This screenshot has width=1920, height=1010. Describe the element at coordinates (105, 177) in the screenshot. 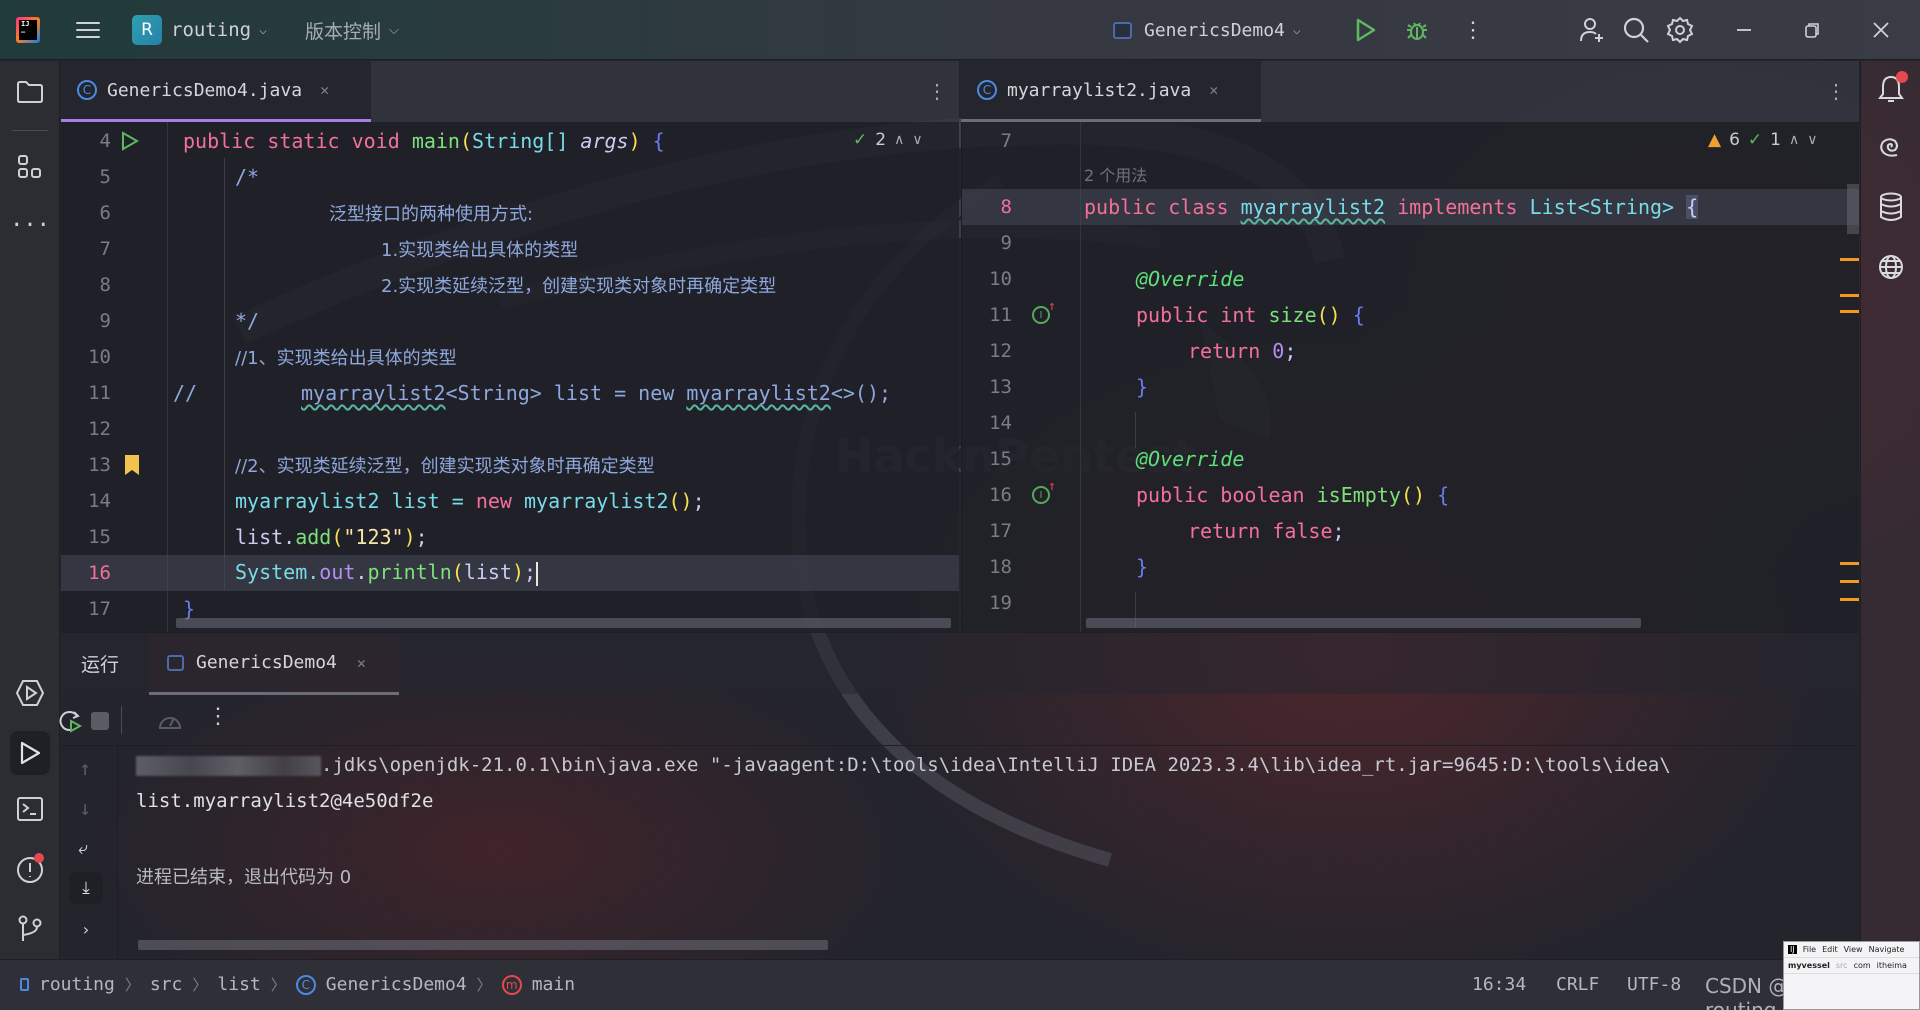

I see `line-number: 5` at that location.